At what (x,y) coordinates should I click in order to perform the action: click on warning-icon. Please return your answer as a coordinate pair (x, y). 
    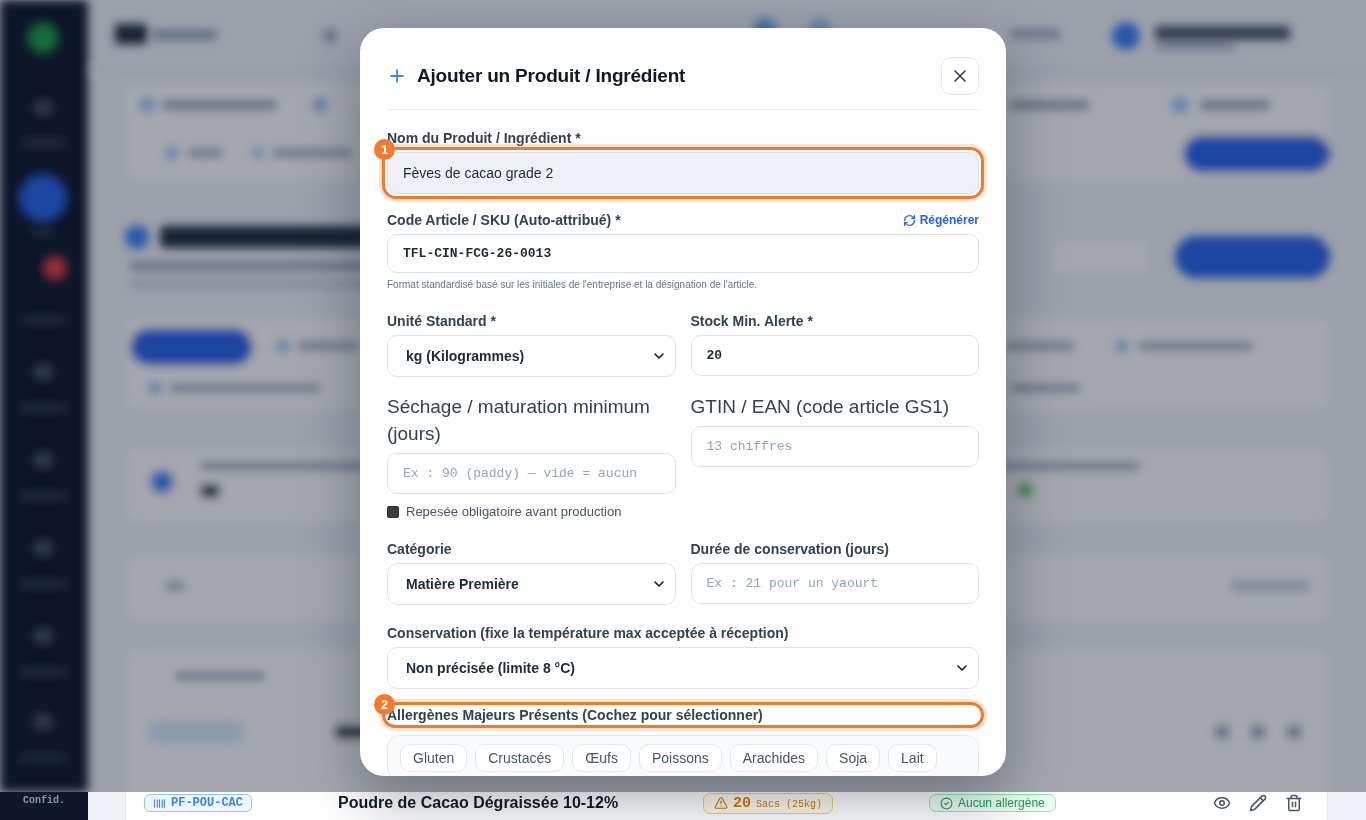
    Looking at the image, I should click on (721, 803).